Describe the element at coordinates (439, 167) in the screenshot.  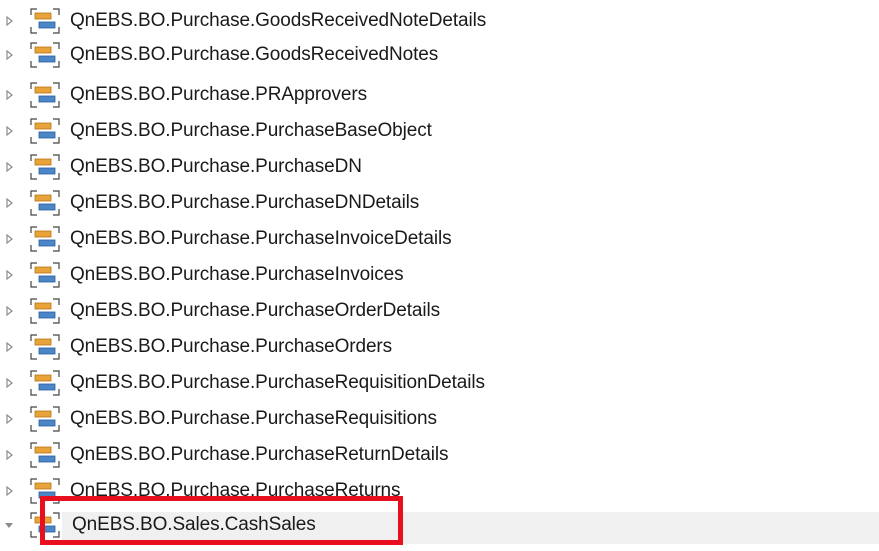
I see `tree-item: QnEBS.BO.Purchase.PurchaseDN` at that location.